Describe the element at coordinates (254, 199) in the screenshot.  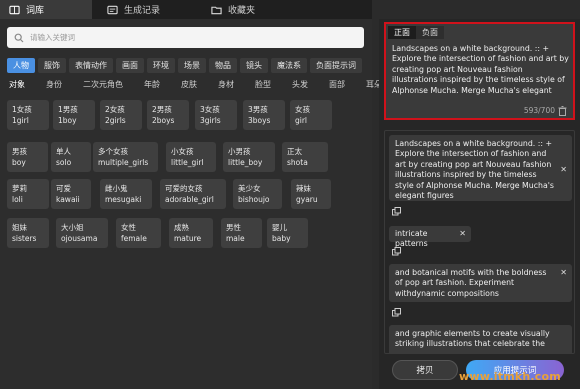
I see `tag-en: bishoujo` at that location.